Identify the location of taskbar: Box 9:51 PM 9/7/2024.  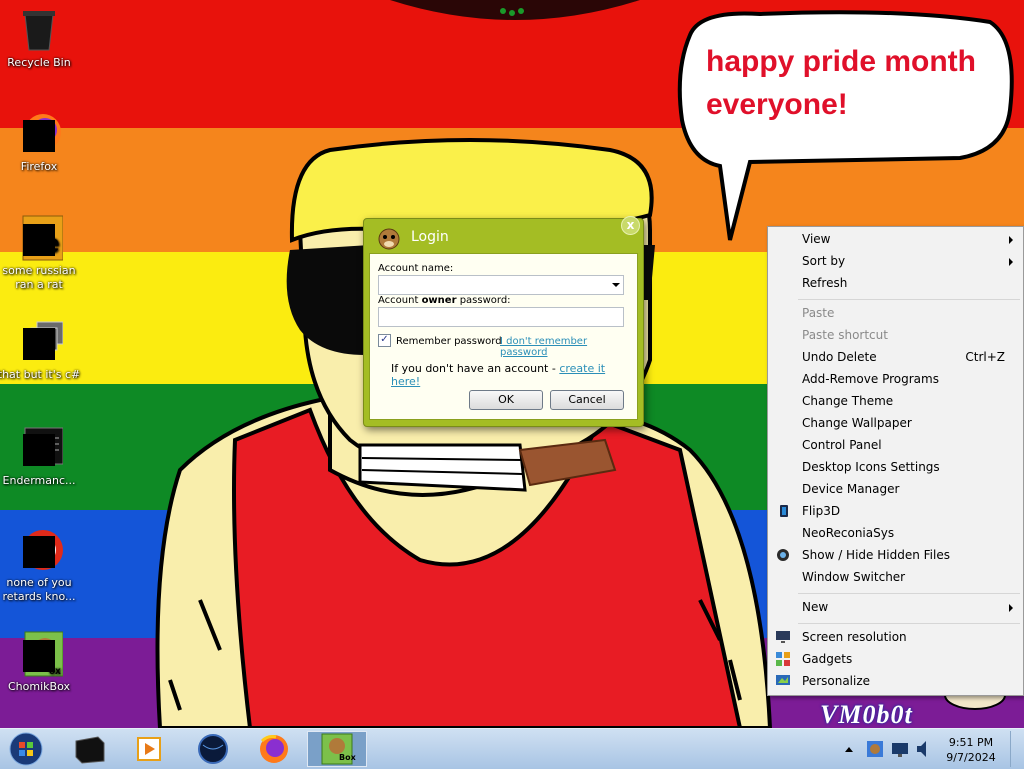
(512, 748).